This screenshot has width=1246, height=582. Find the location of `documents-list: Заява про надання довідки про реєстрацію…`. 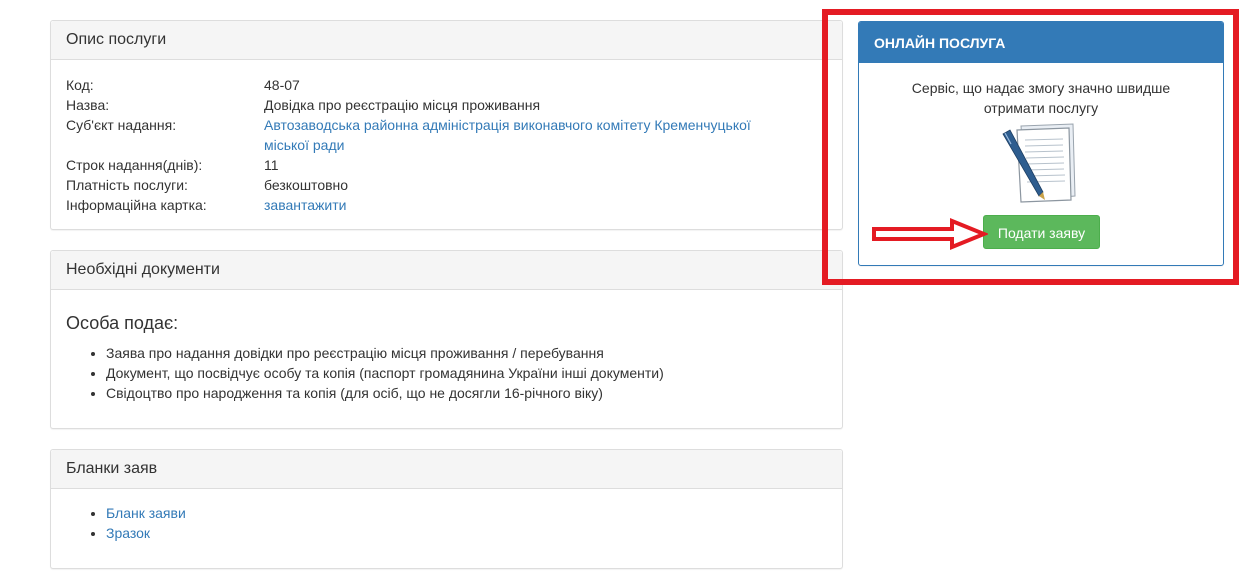

documents-list: Заява про надання довідки про реєстрацію… is located at coordinates (446, 373).